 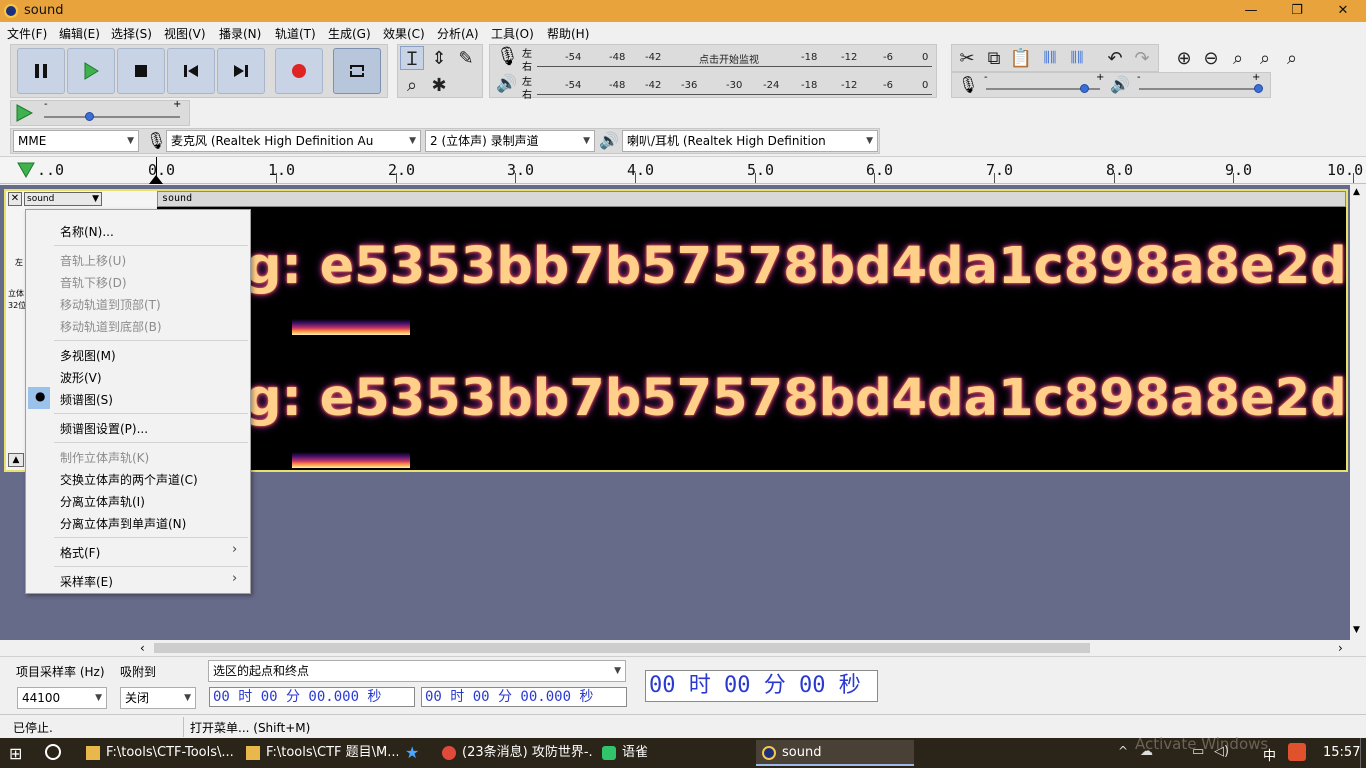 What do you see at coordinates (573, 57) in the screenshot?
I see `record-tick: -54` at bounding box center [573, 57].